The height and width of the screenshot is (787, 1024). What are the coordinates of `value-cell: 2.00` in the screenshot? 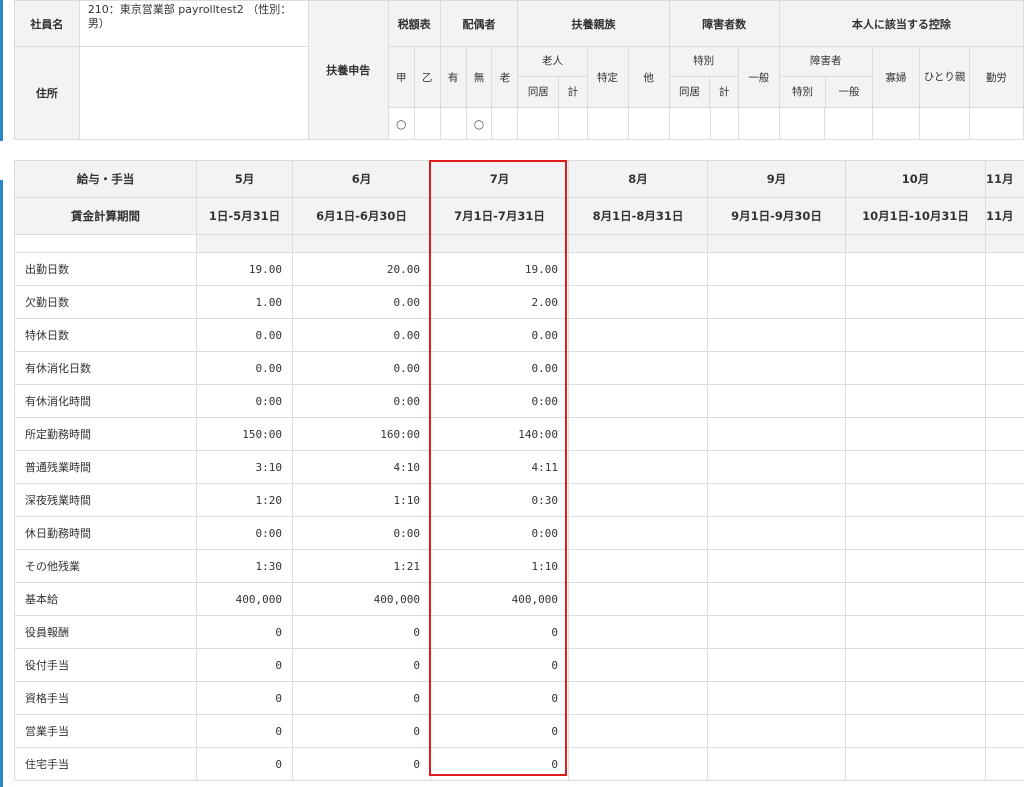 It's located at (499, 302).